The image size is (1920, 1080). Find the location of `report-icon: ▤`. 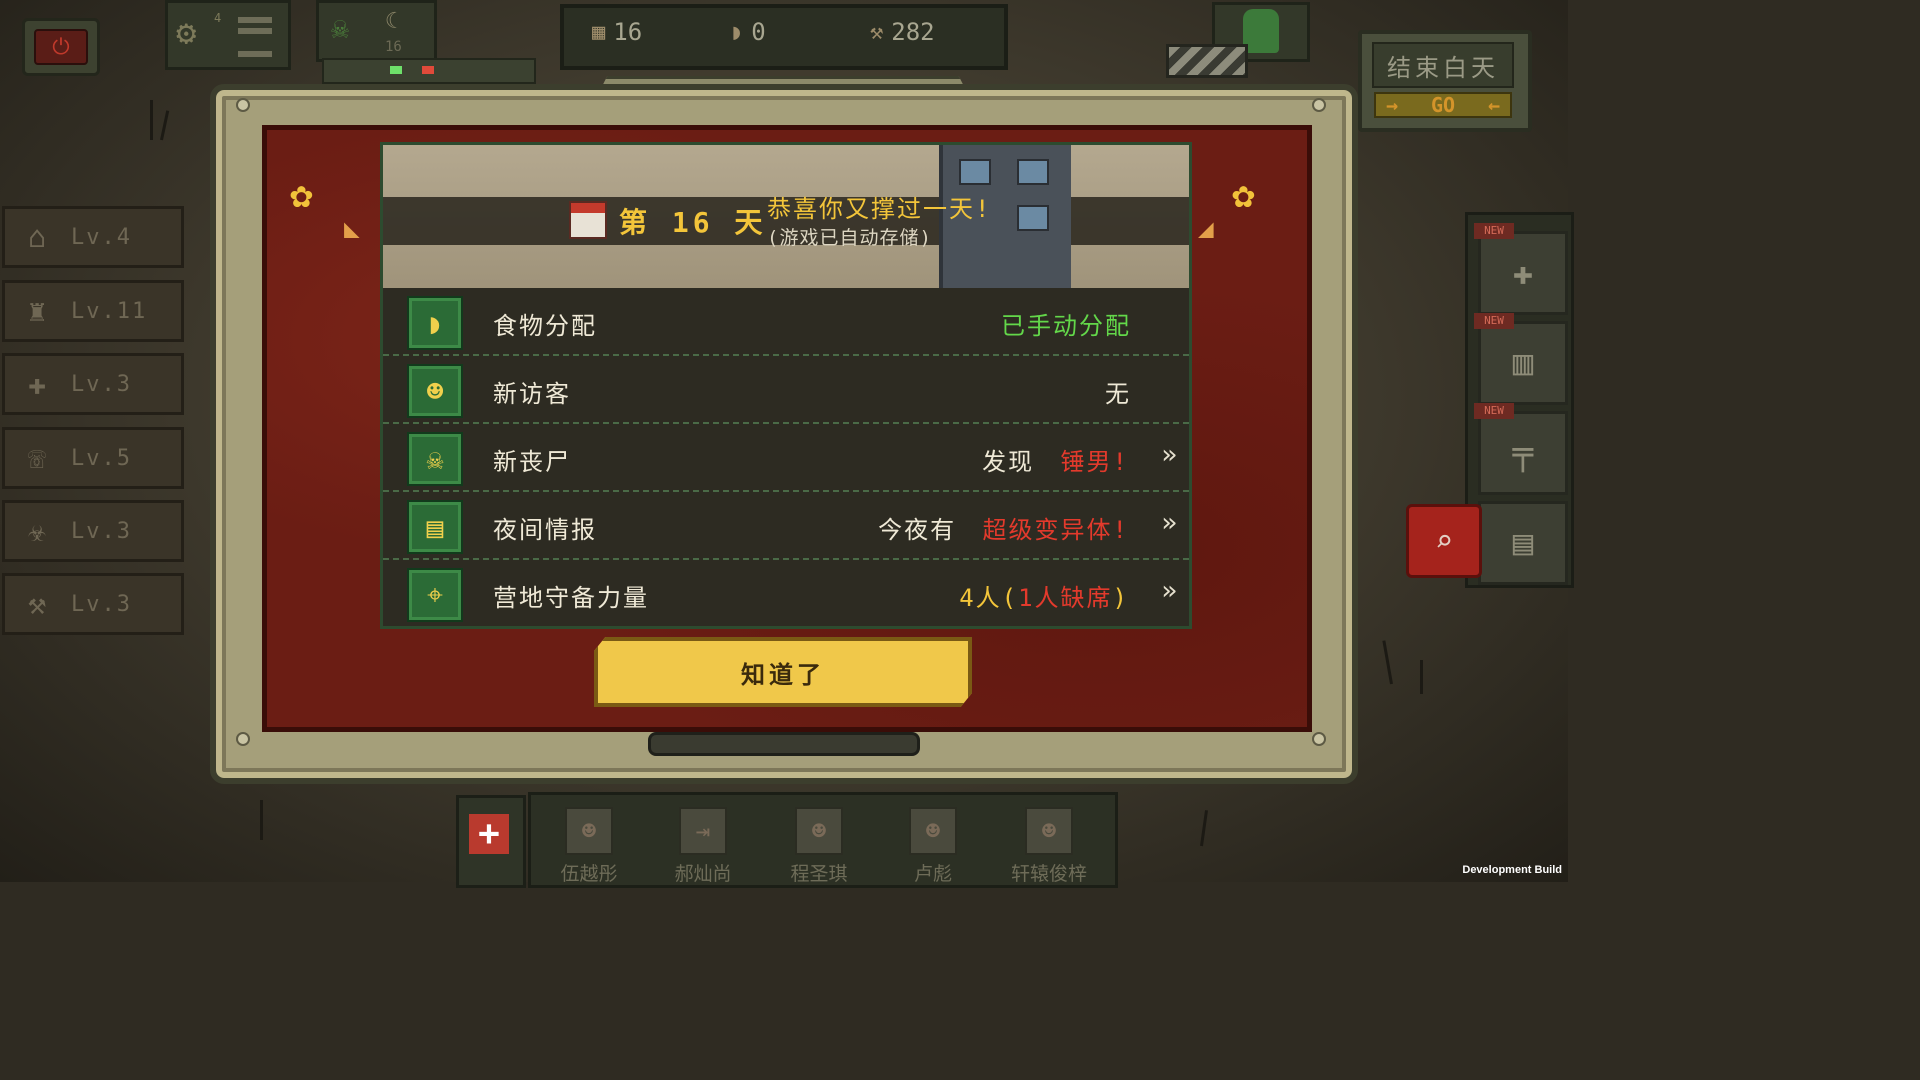

report-icon: ▤ is located at coordinates (435, 527).